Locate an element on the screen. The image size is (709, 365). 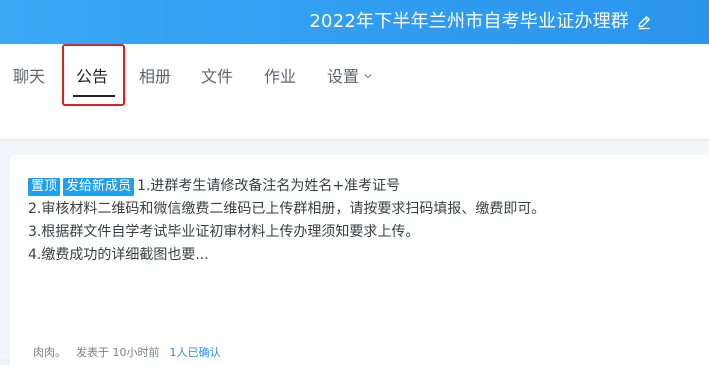
group-title-bar: 2022年下半年兰州市自考毕业证办理群 is located at coordinates (354, 22).